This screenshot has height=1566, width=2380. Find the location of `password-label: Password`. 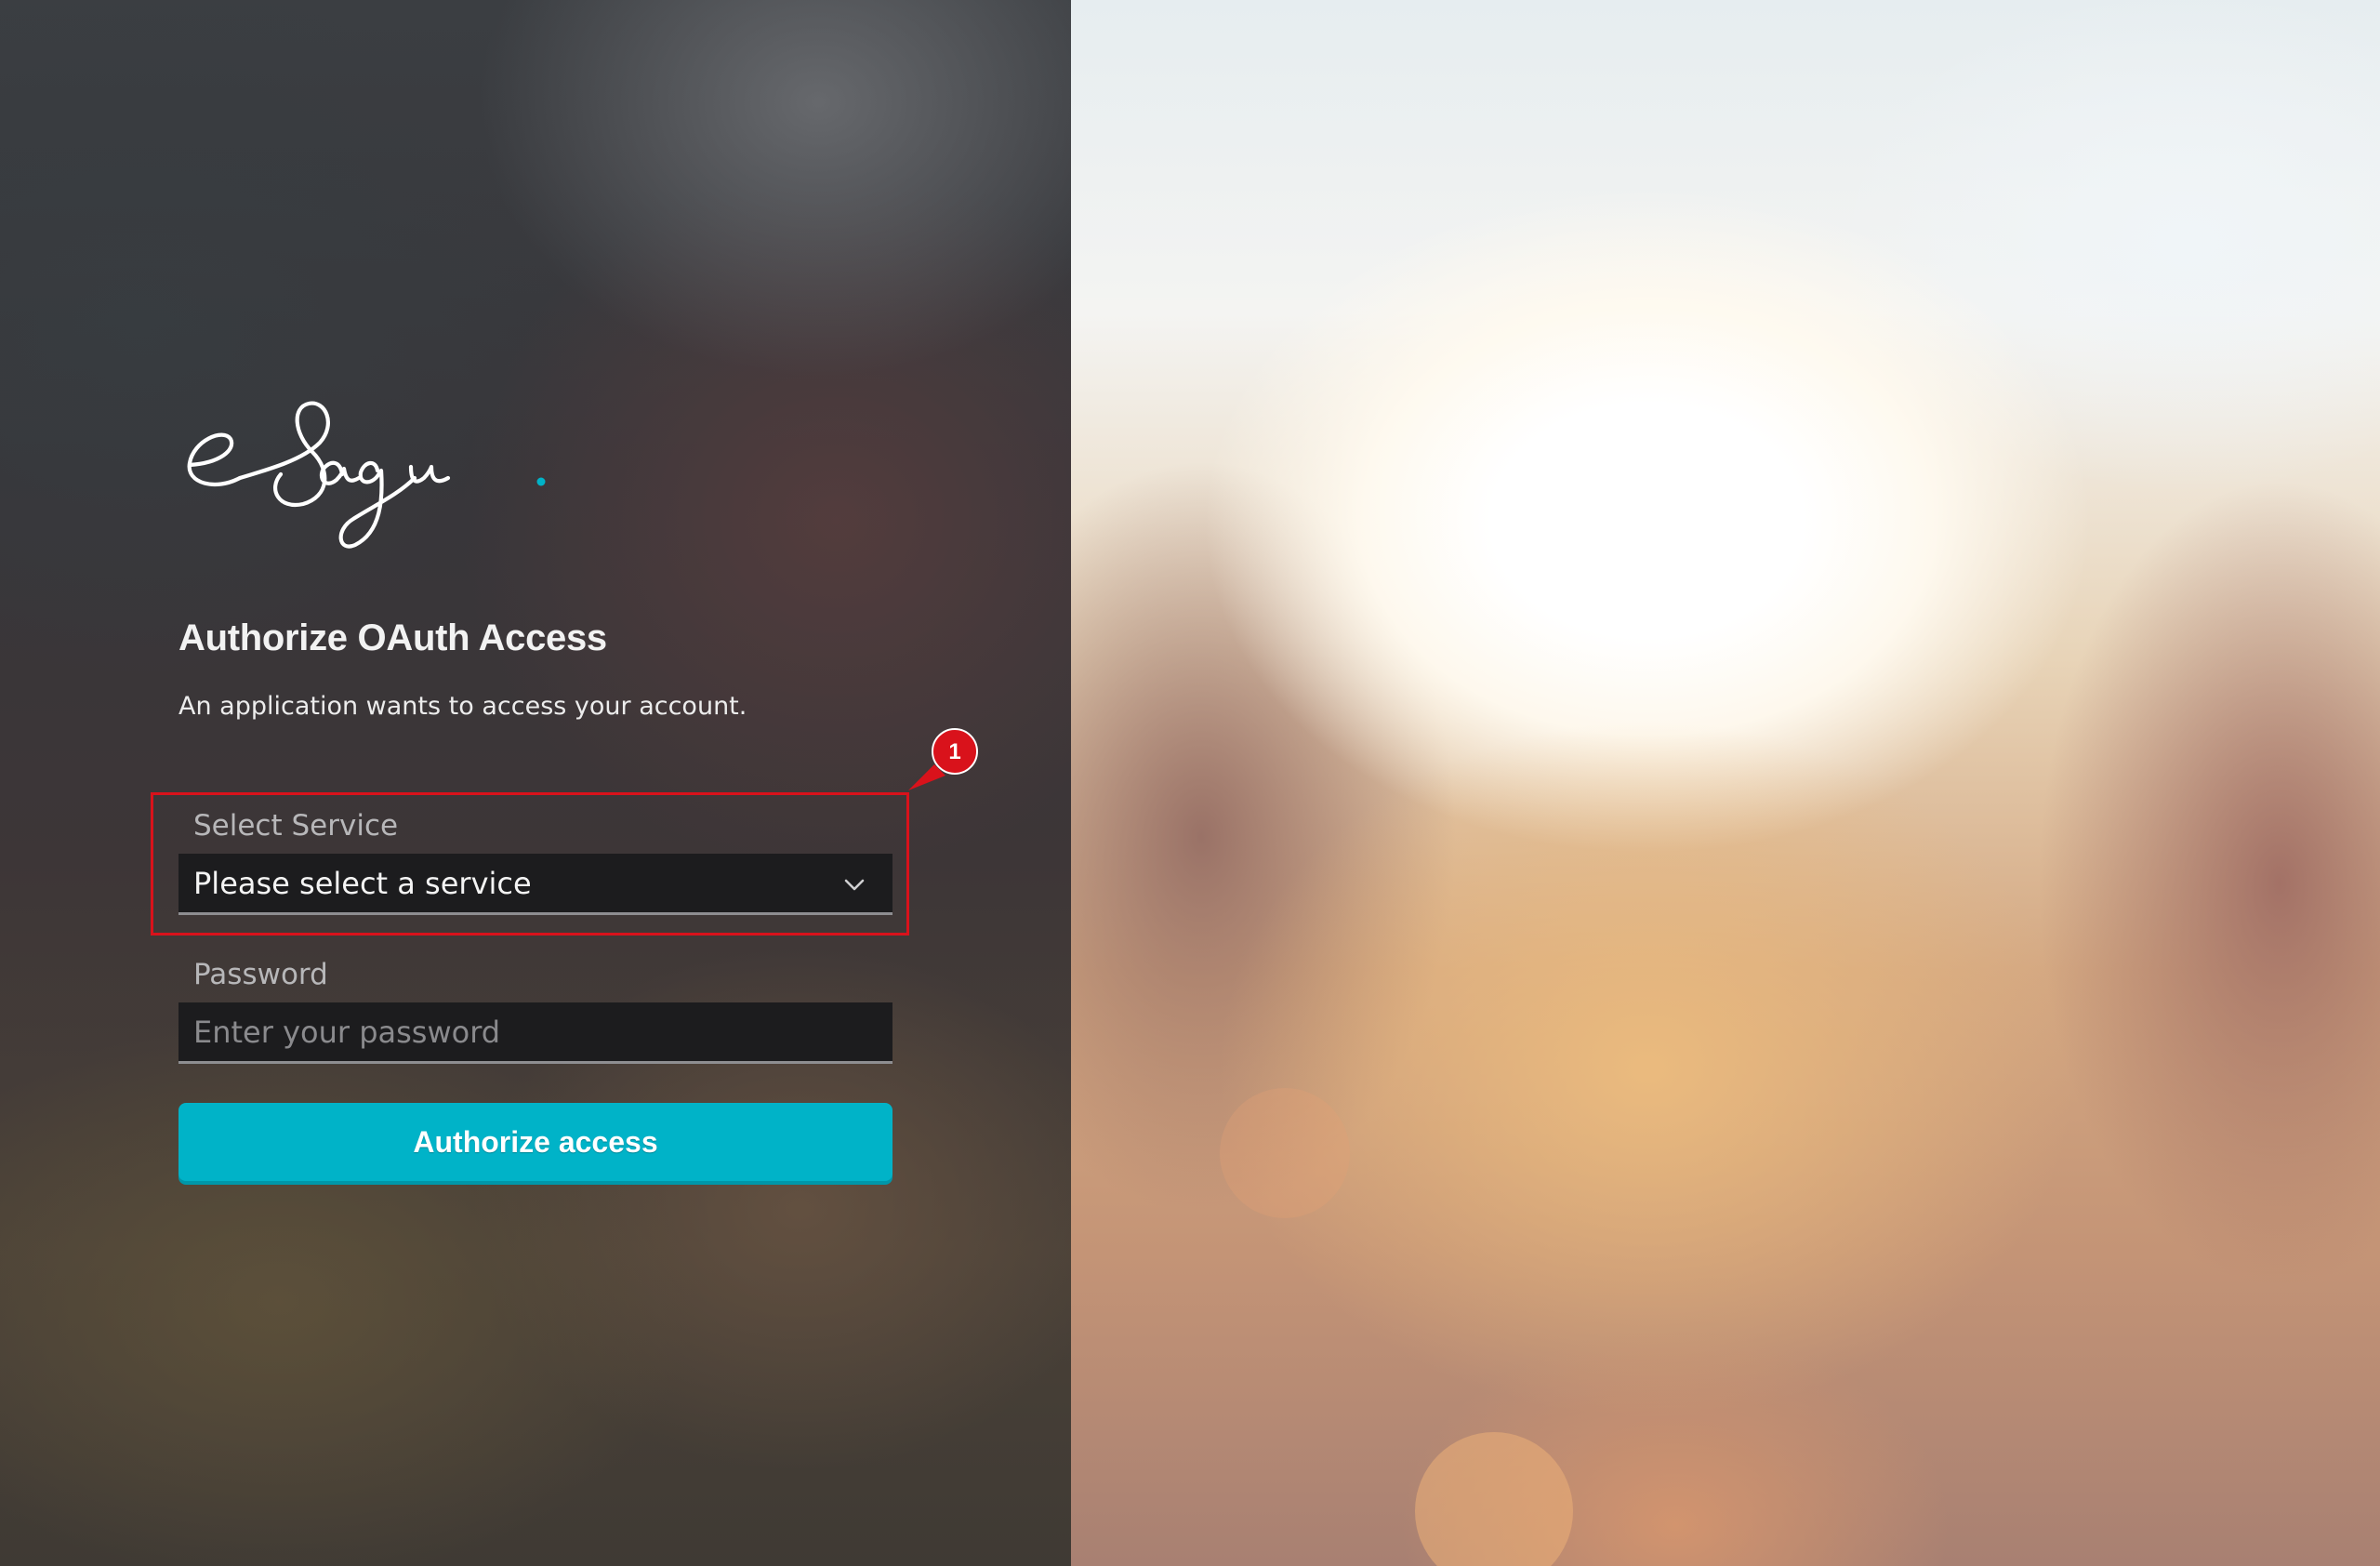

password-label: Password is located at coordinates (260, 975).